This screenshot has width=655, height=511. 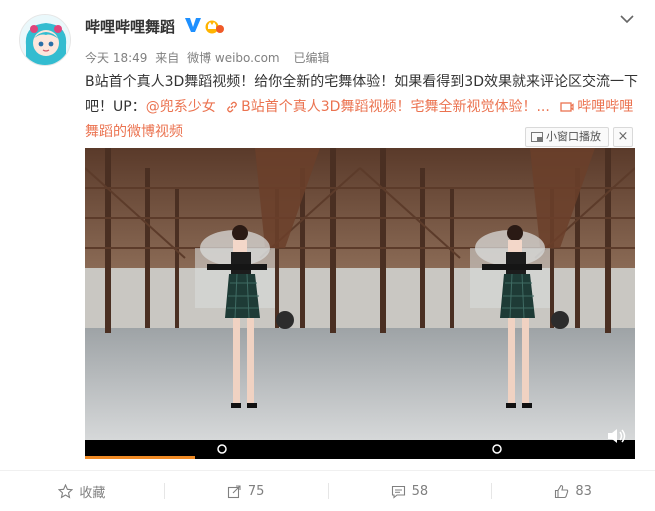 What do you see at coordinates (256, 491) in the screenshot?
I see `repost-count: 75` at bounding box center [256, 491].